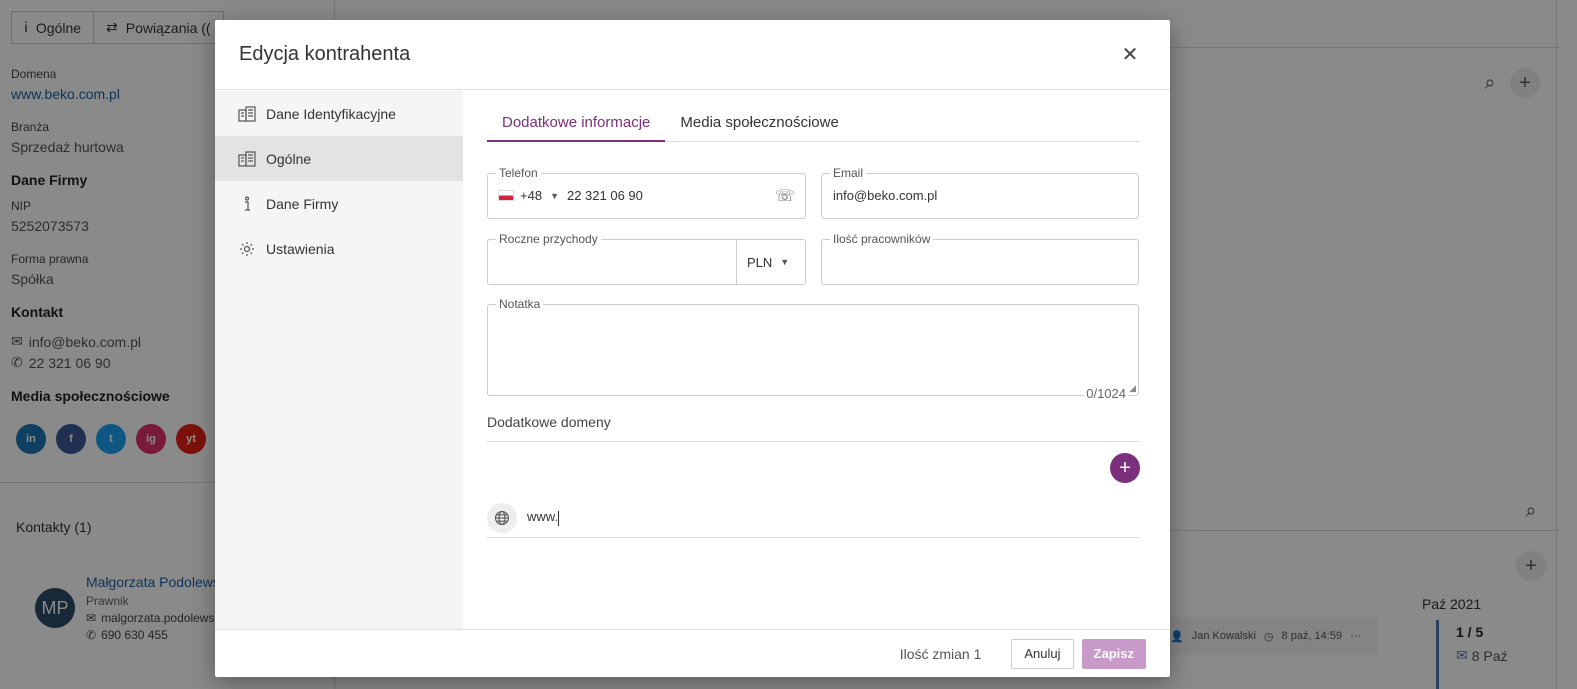 The width and height of the screenshot is (1577, 689). I want to click on email-input: info@beko.com.pl, so click(885, 195).